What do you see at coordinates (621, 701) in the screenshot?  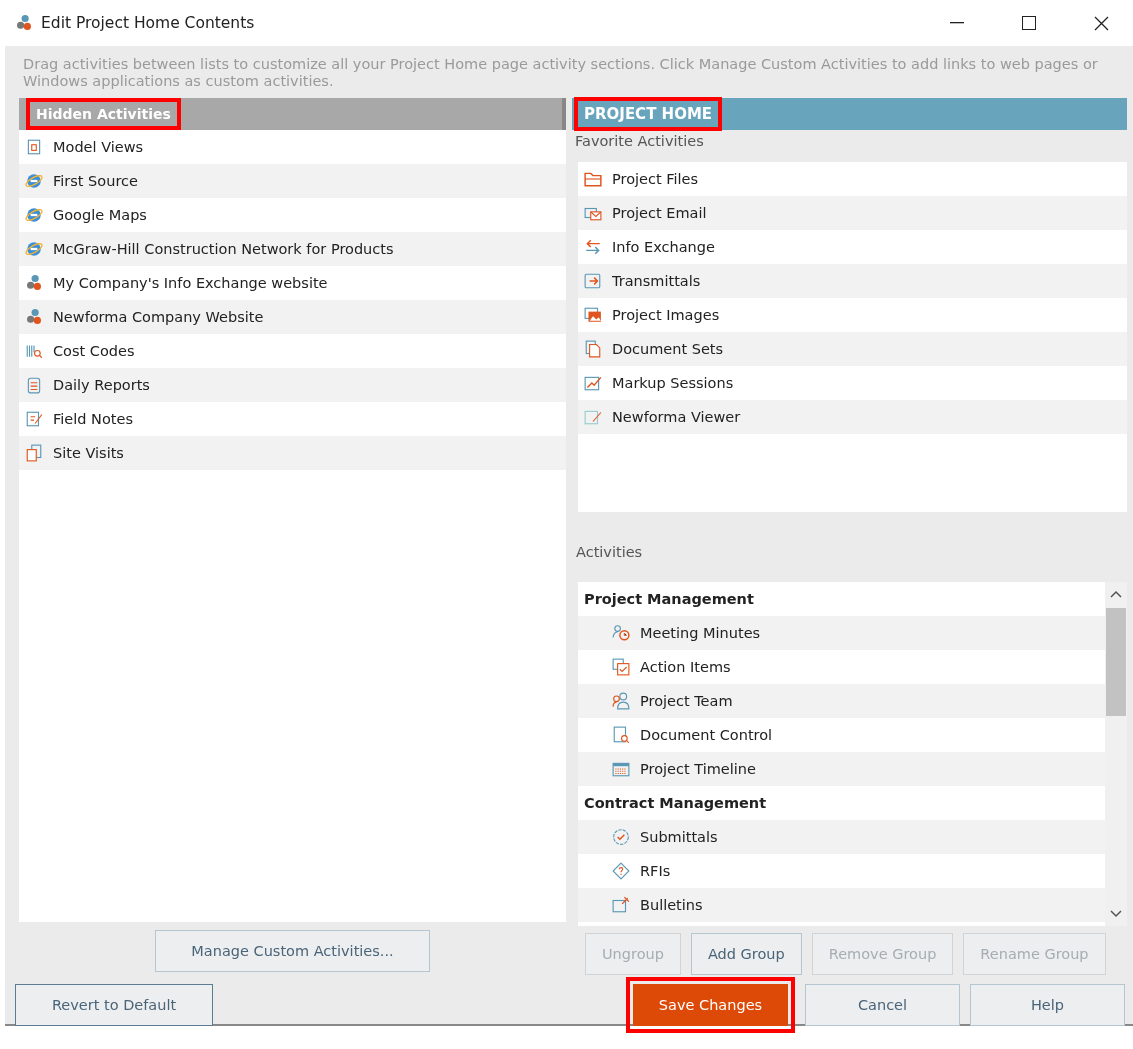 I see `people-icon` at bounding box center [621, 701].